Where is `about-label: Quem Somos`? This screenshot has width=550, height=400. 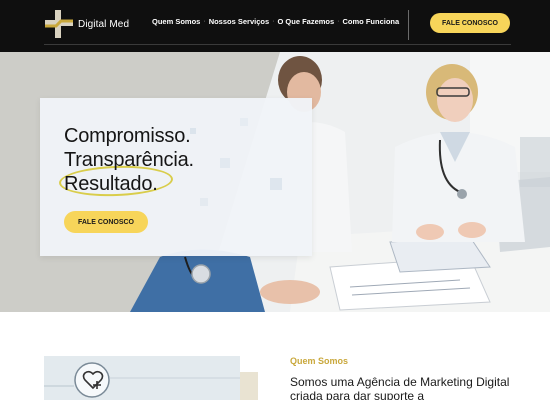
about-label: Quem Somos is located at coordinates (319, 361).